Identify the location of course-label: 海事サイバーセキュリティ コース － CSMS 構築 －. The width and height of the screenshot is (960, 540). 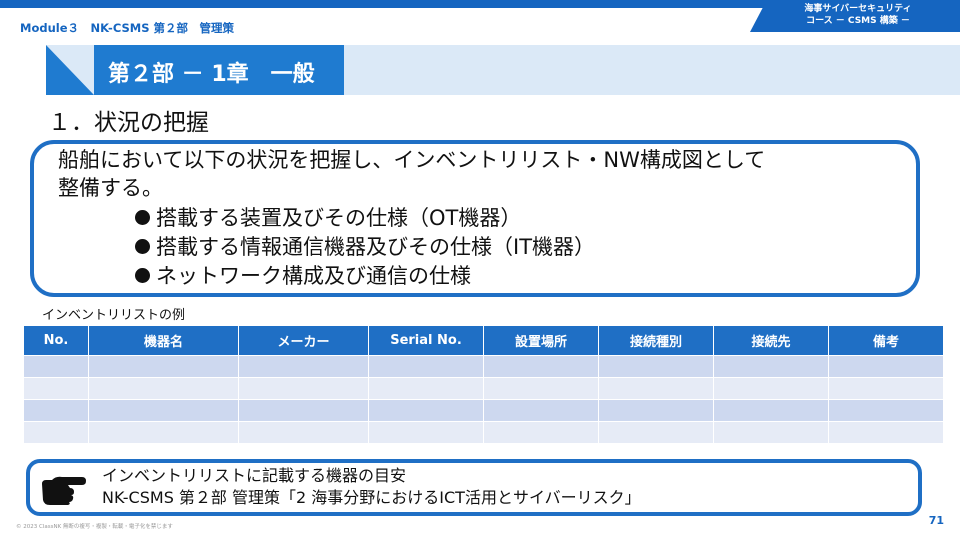
(858, 15).